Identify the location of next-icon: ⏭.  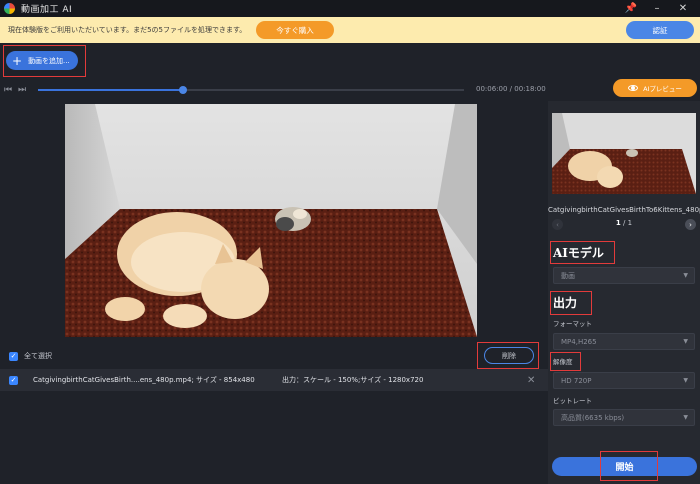
(22, 90).